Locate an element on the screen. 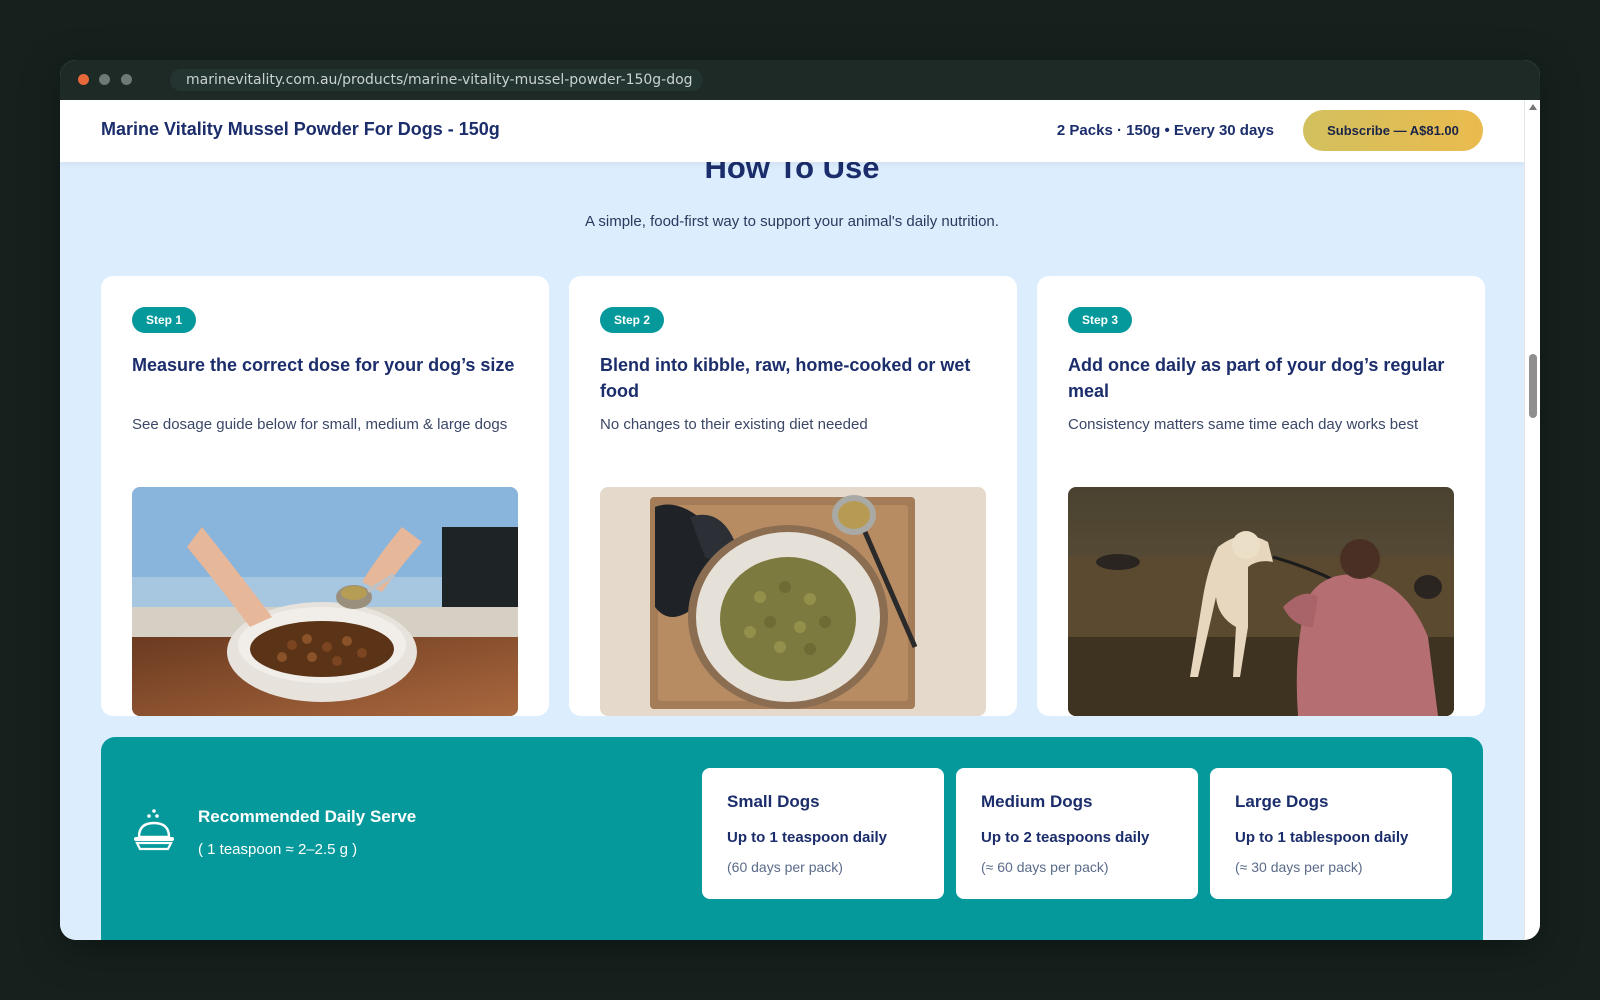 This screenshot has width=1600, height=1000. step-image-kibble-bowl is located at coordinates (793, 601).